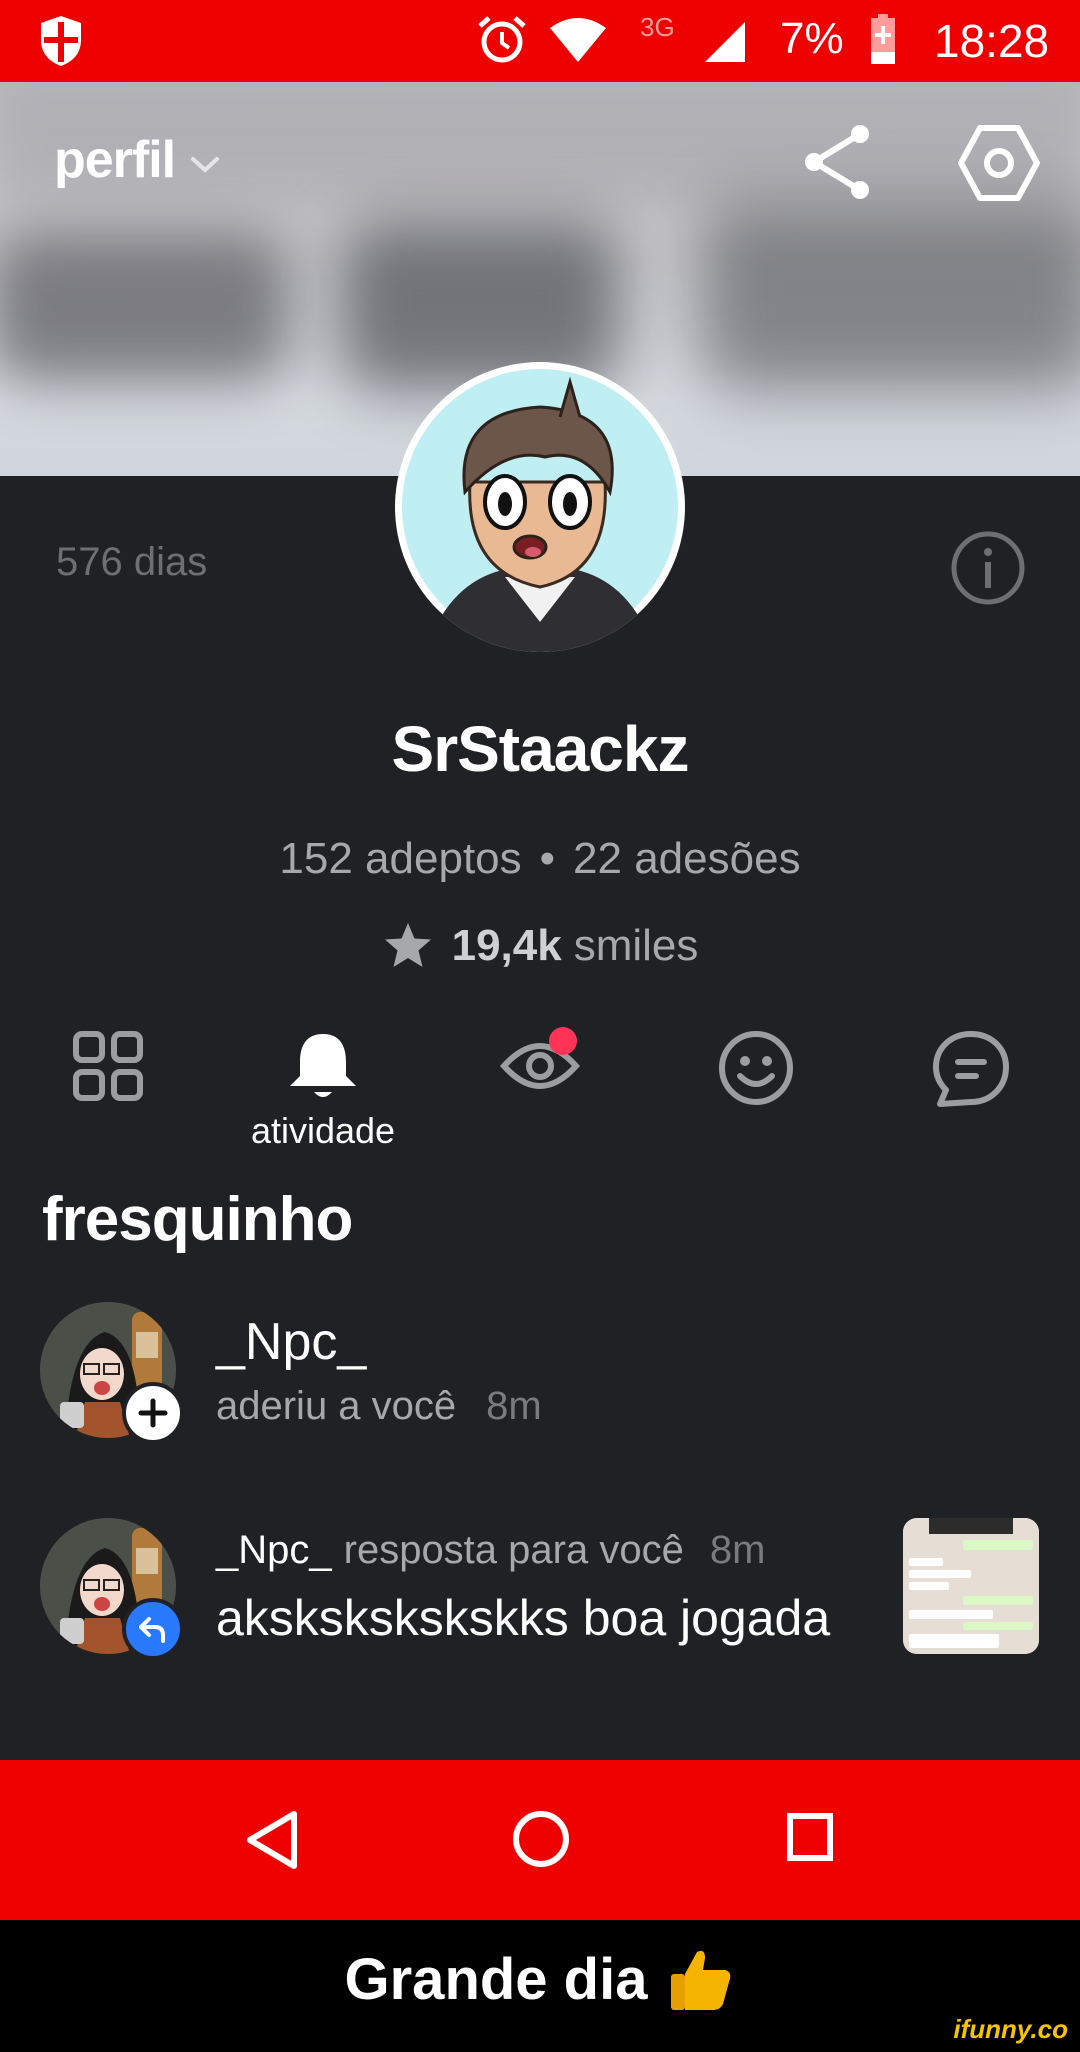 The width and height of the screenshot is (1080, 2052). I want to click on followers-count: 152 adeptos, so click(400, 858).